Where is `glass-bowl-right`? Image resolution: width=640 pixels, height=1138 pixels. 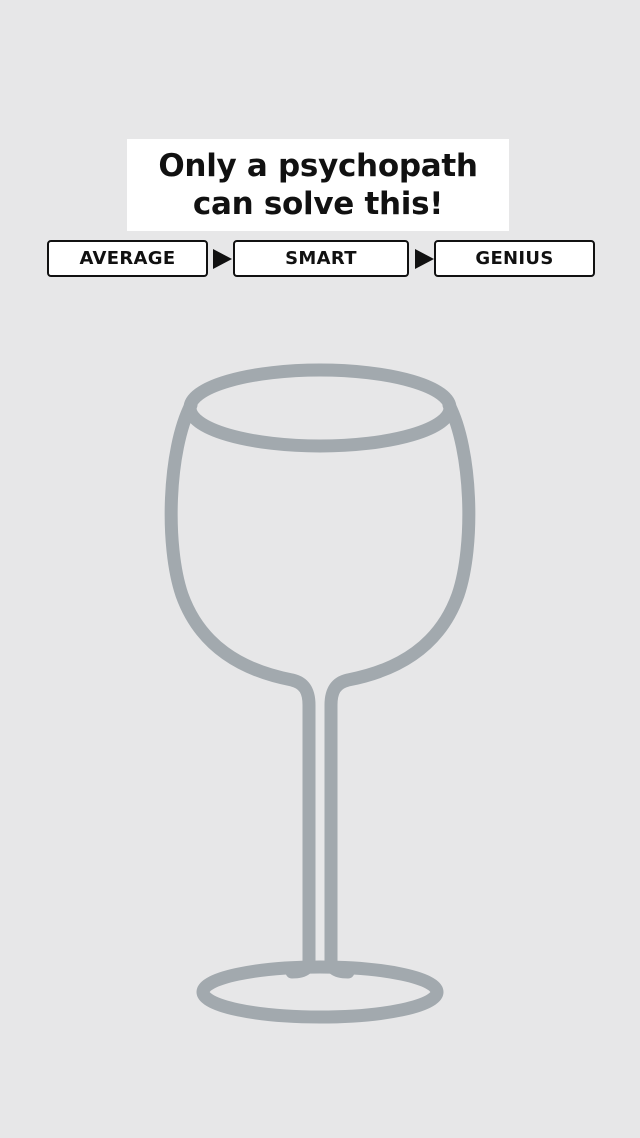
glass-bowl-right is located at coordinates (400, 688).